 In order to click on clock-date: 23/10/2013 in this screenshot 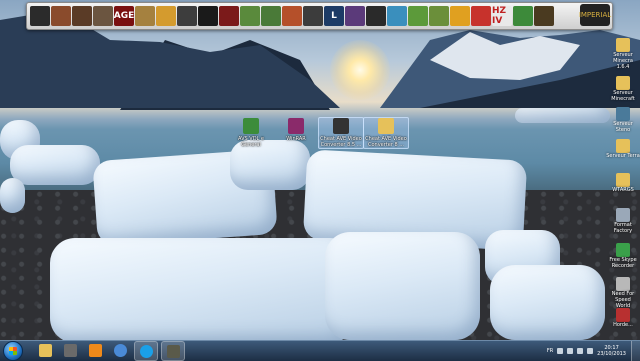, I will do `click(611, 354)`.